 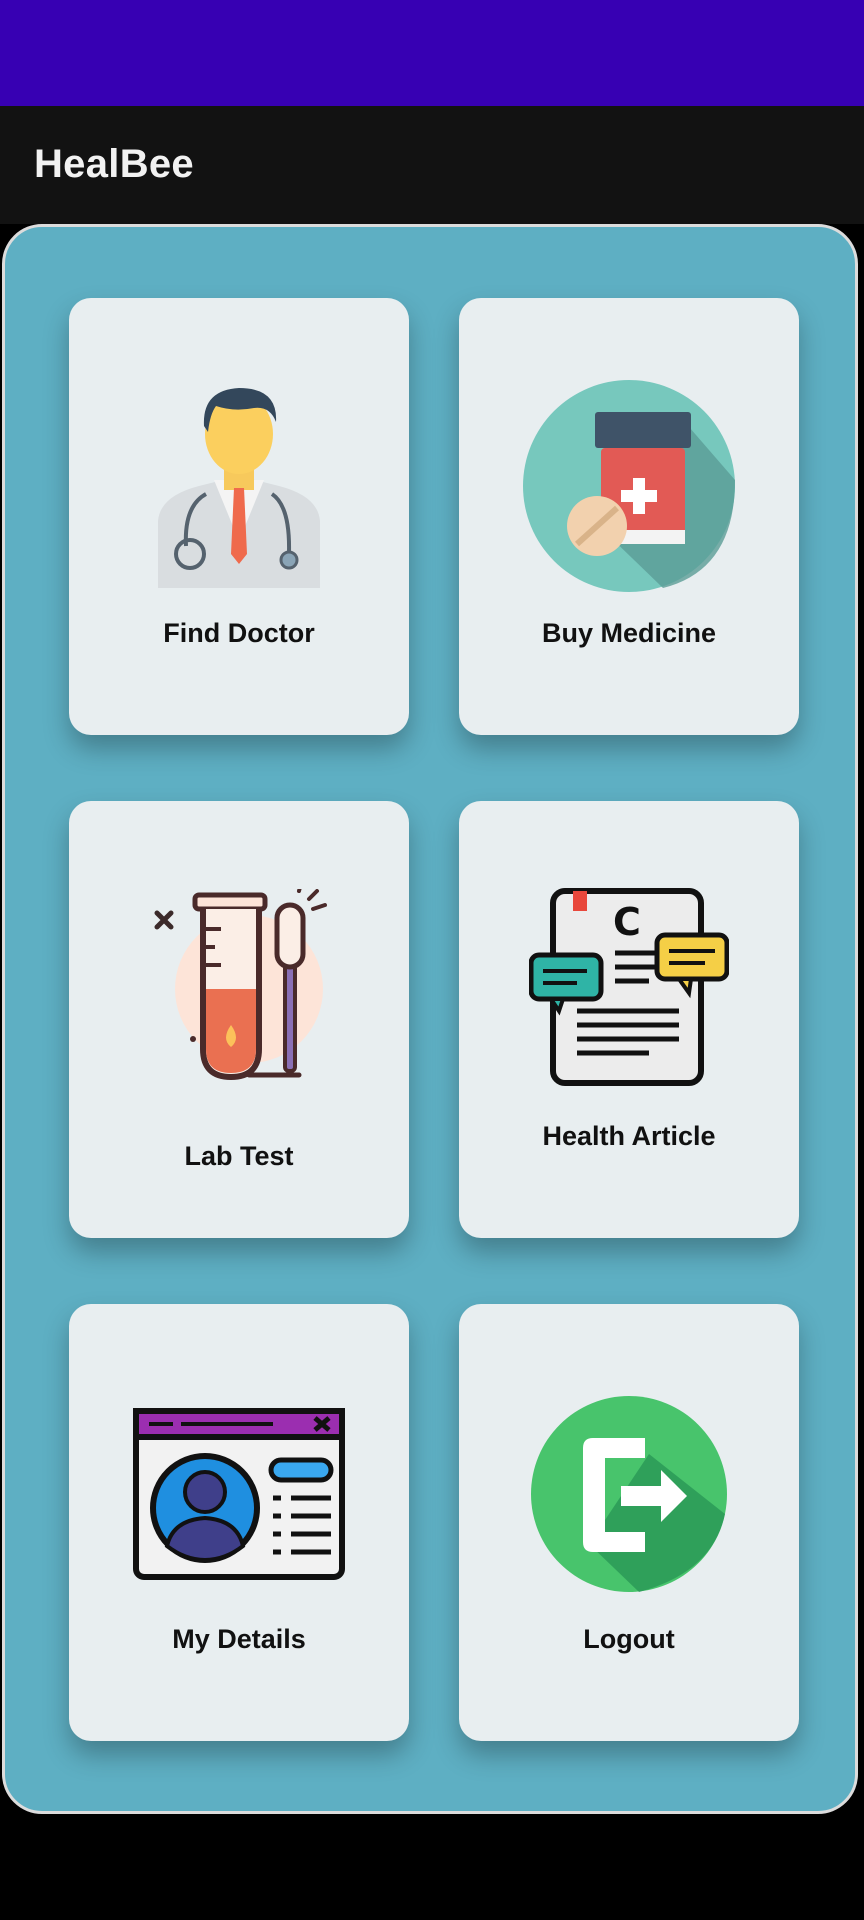 What do you see at coordinates (629, 1136) in the screenshot?
I see `health-article-label: Health Article` at bounding box center [629, 1136].